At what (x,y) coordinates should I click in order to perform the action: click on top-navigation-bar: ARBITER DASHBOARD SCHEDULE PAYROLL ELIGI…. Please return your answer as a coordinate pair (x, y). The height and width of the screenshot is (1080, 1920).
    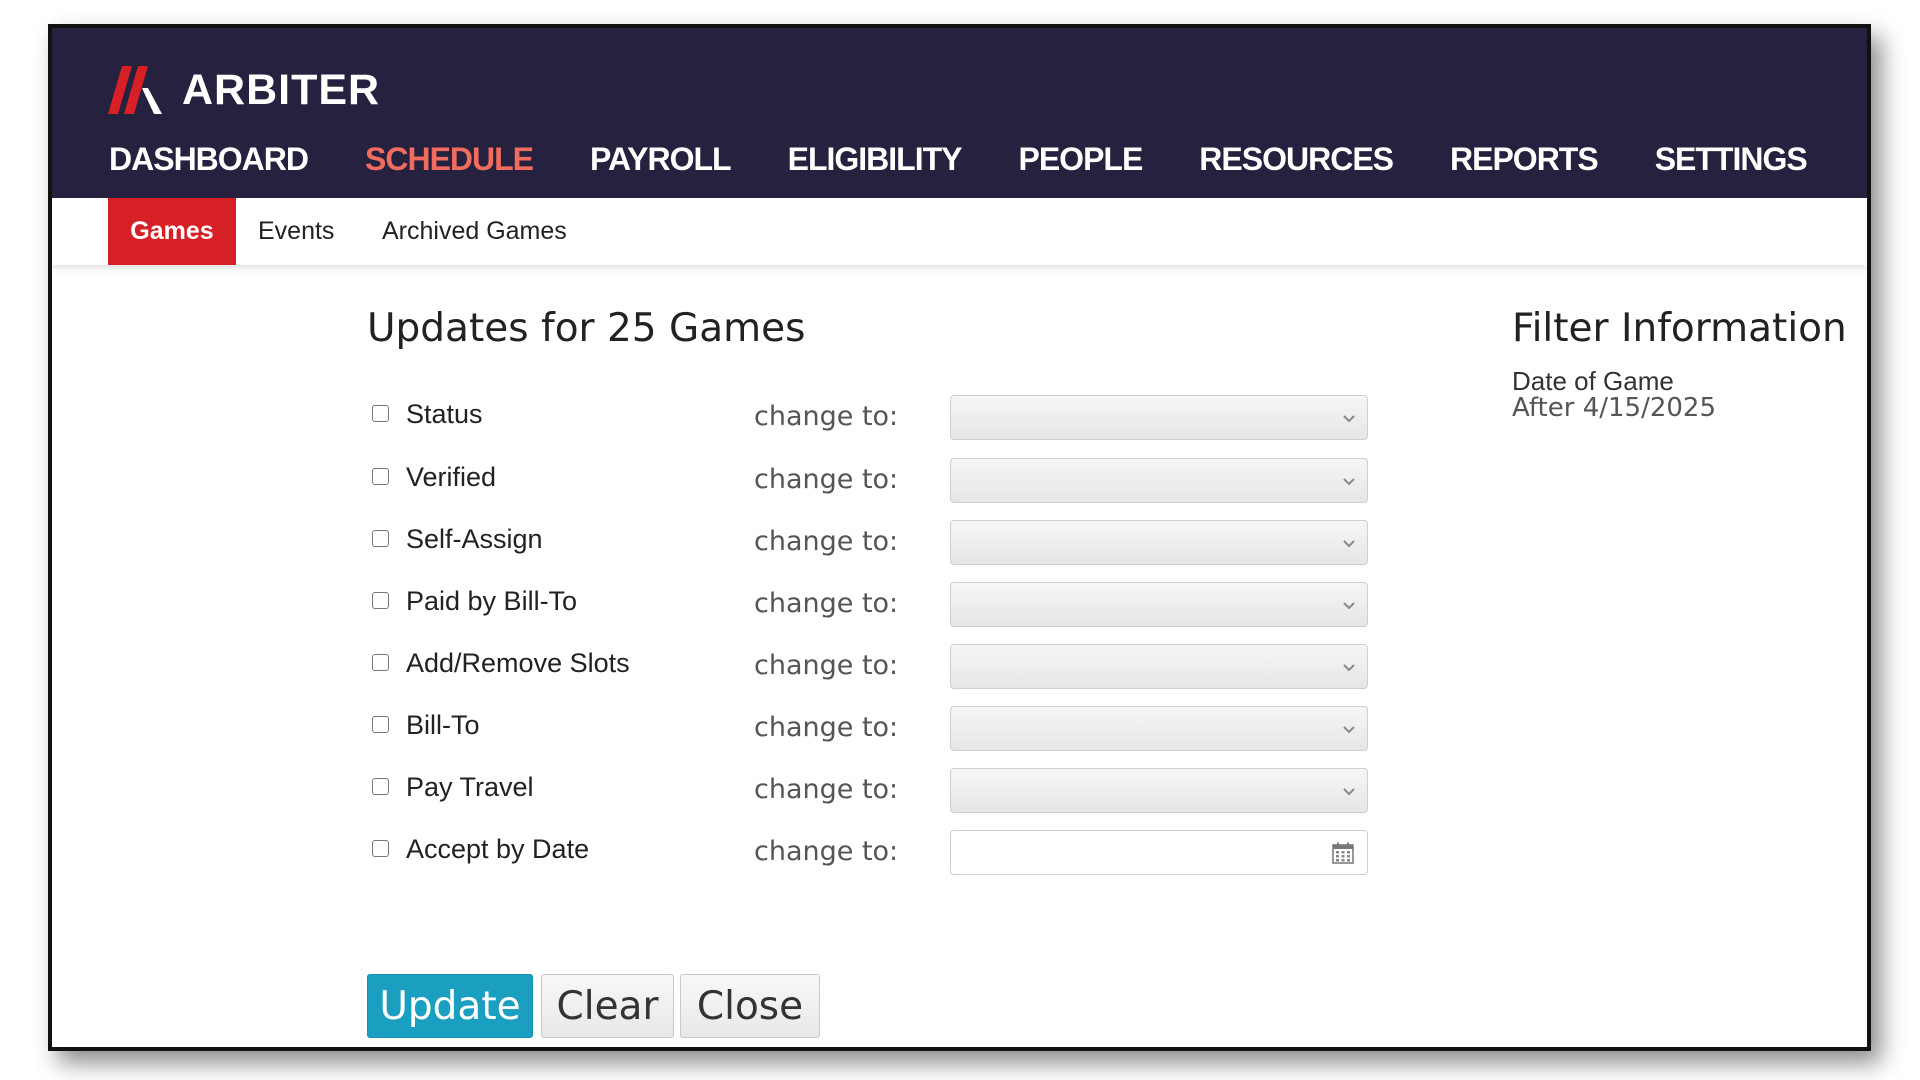
    Looking at the image, I should click on (959, 113).